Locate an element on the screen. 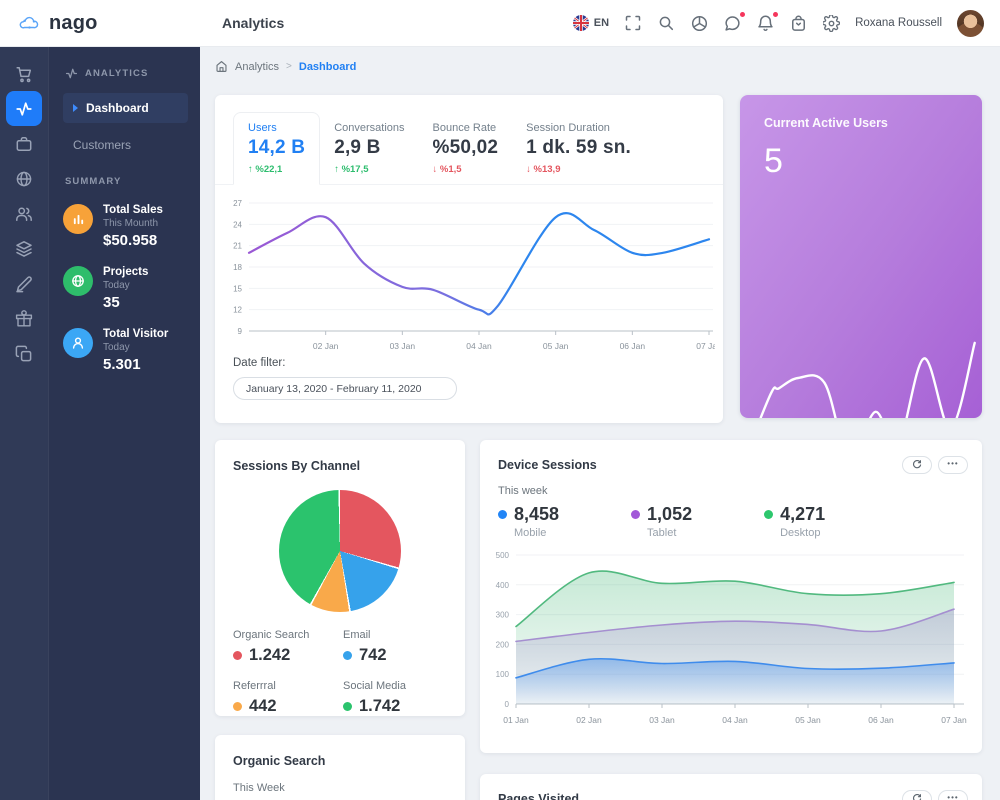  settings-button is located at coordinates (831, 23).